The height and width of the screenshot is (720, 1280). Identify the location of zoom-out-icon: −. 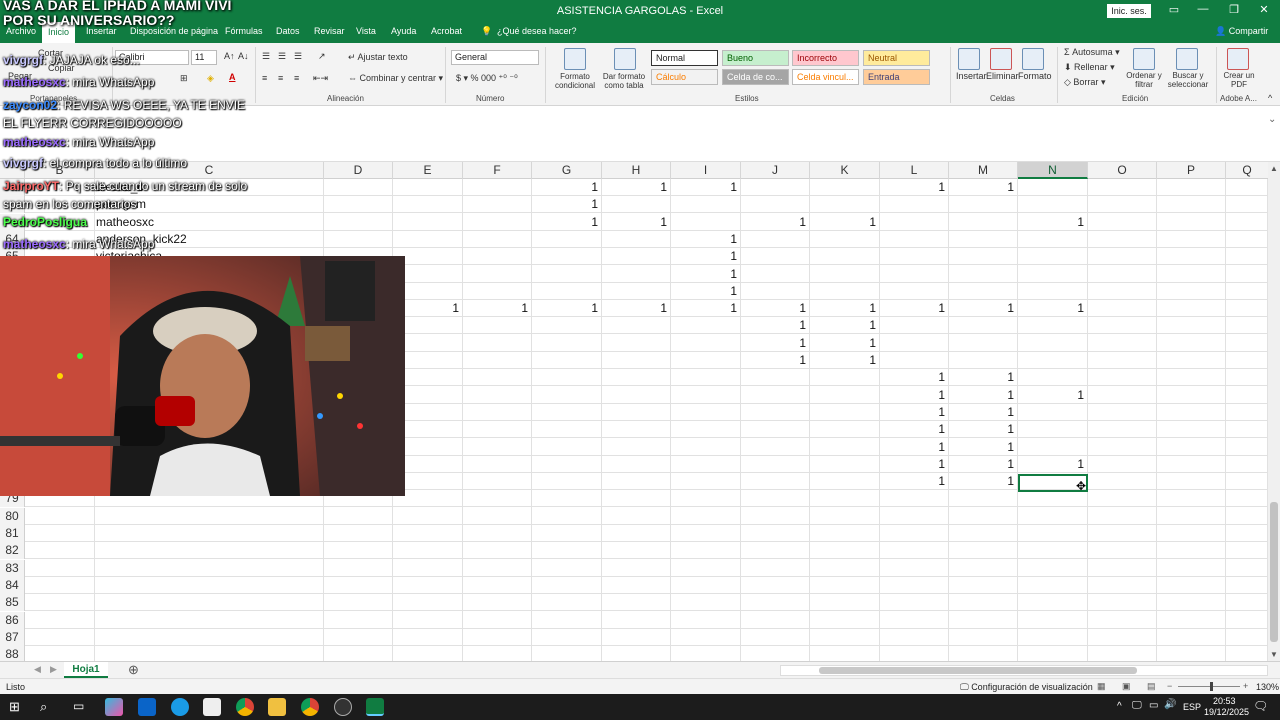
(1169, 686).